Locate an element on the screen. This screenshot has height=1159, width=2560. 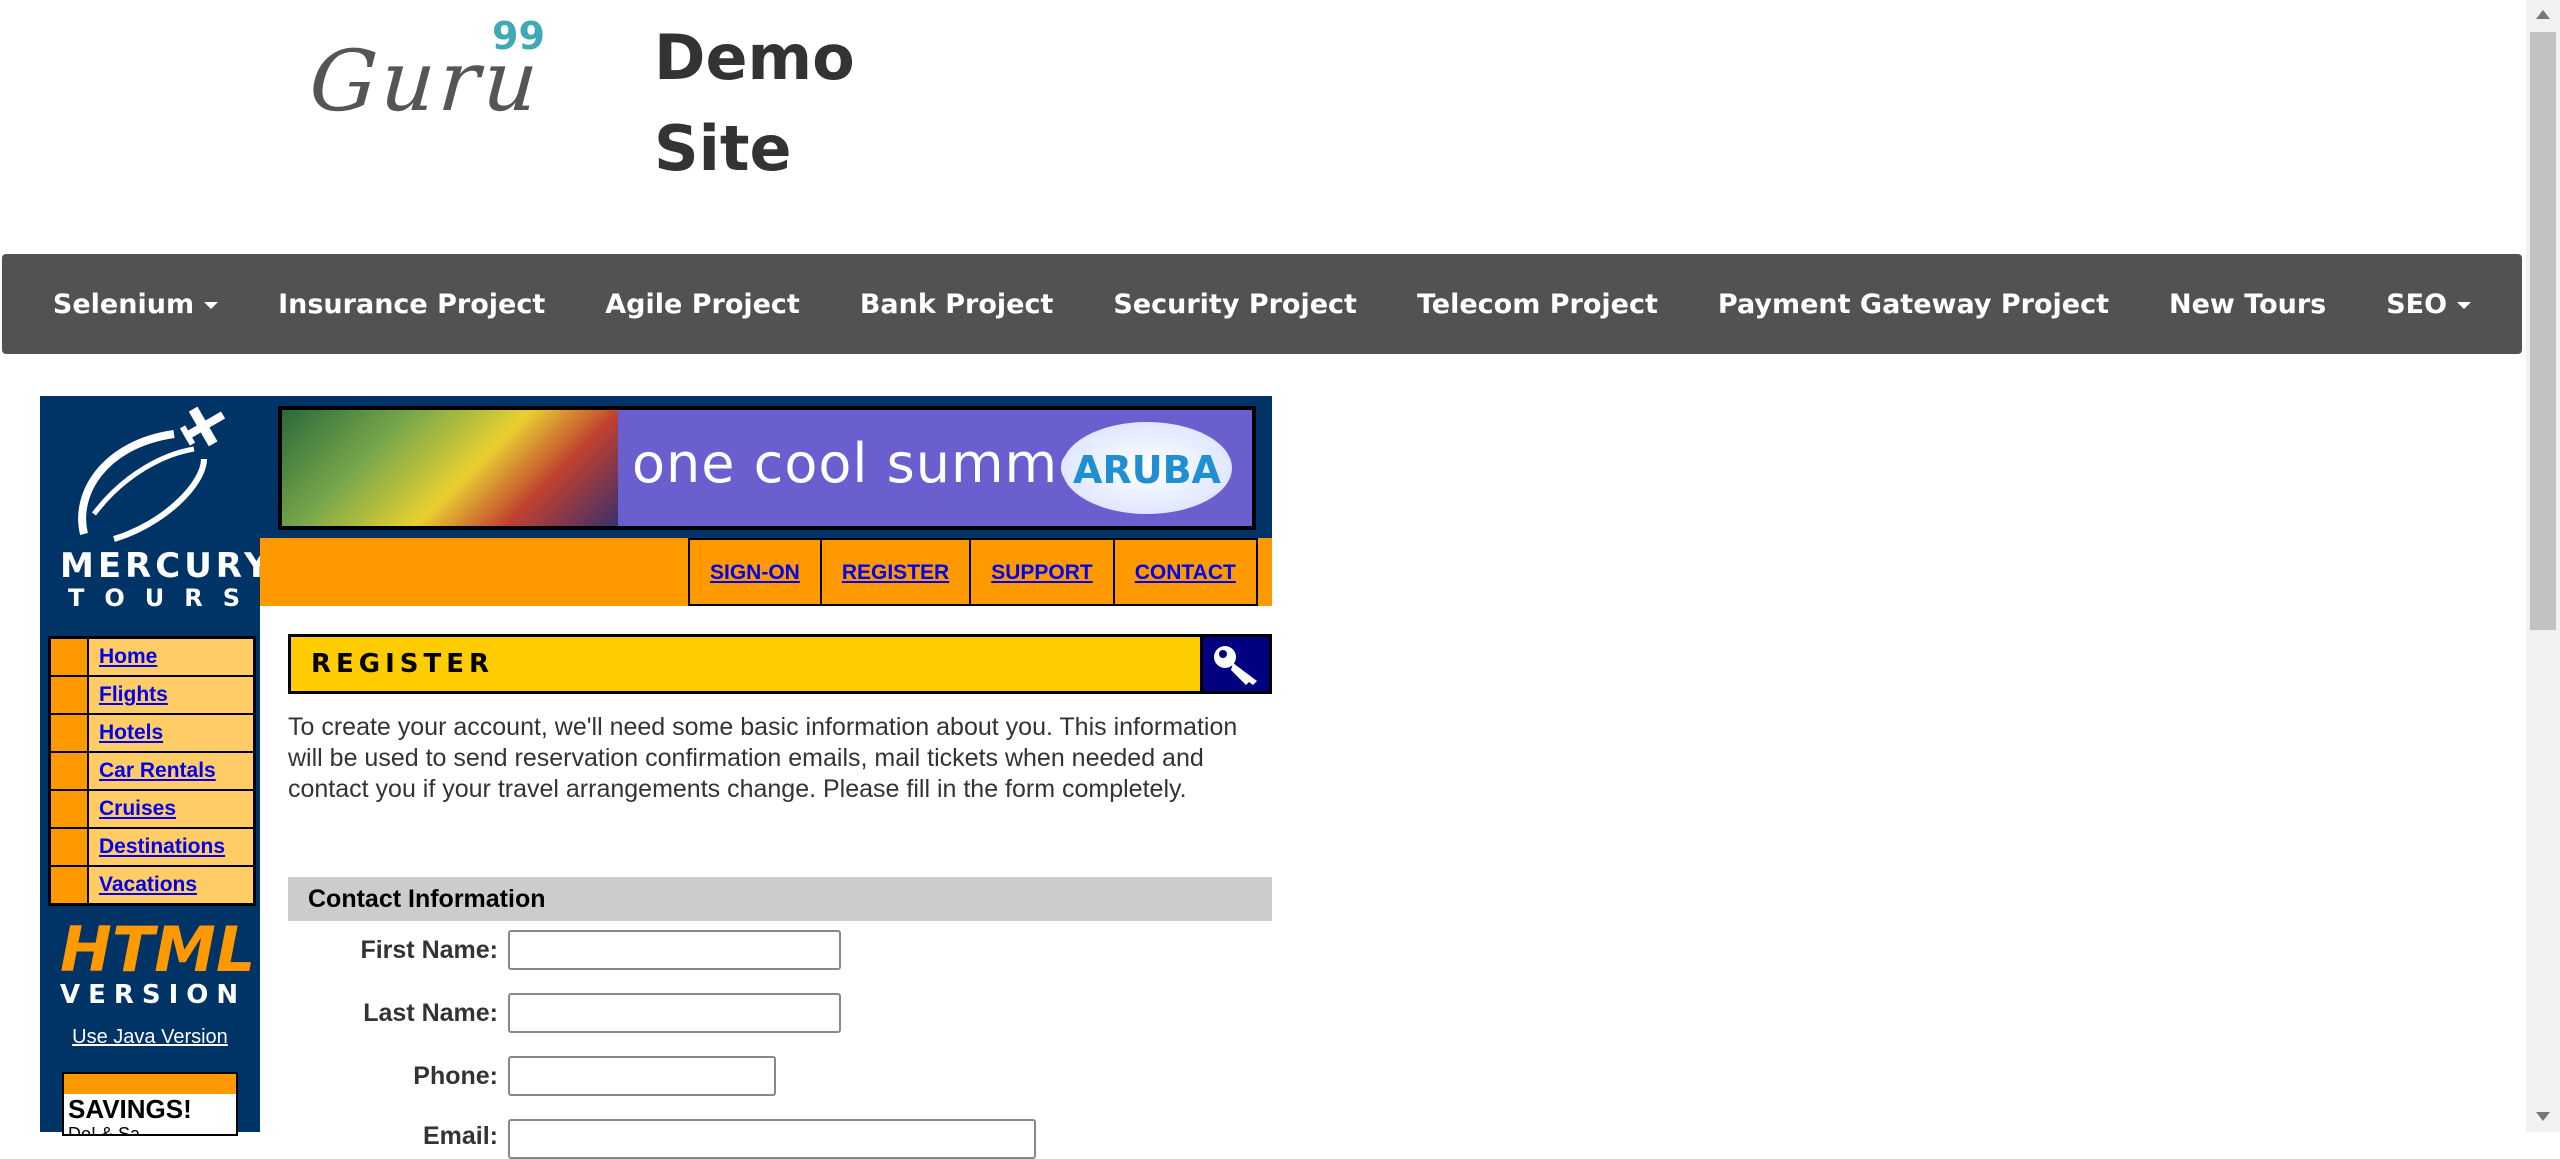
key-icon-box is located at coordinates (1234, 664).